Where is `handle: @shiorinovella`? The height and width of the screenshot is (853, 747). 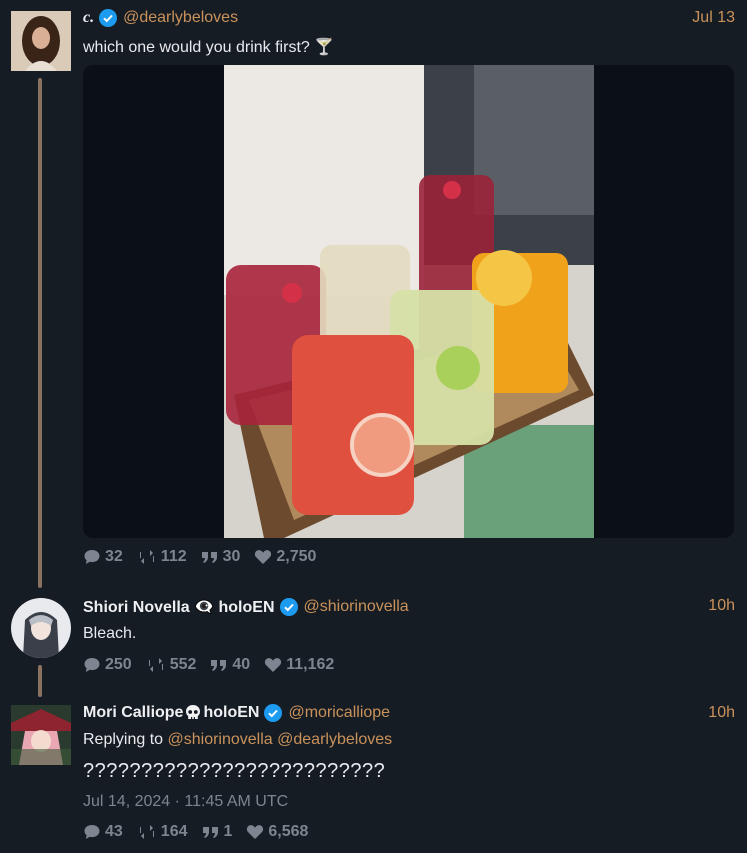 handle: @shiorinovella is located at coordinates (356, 607).